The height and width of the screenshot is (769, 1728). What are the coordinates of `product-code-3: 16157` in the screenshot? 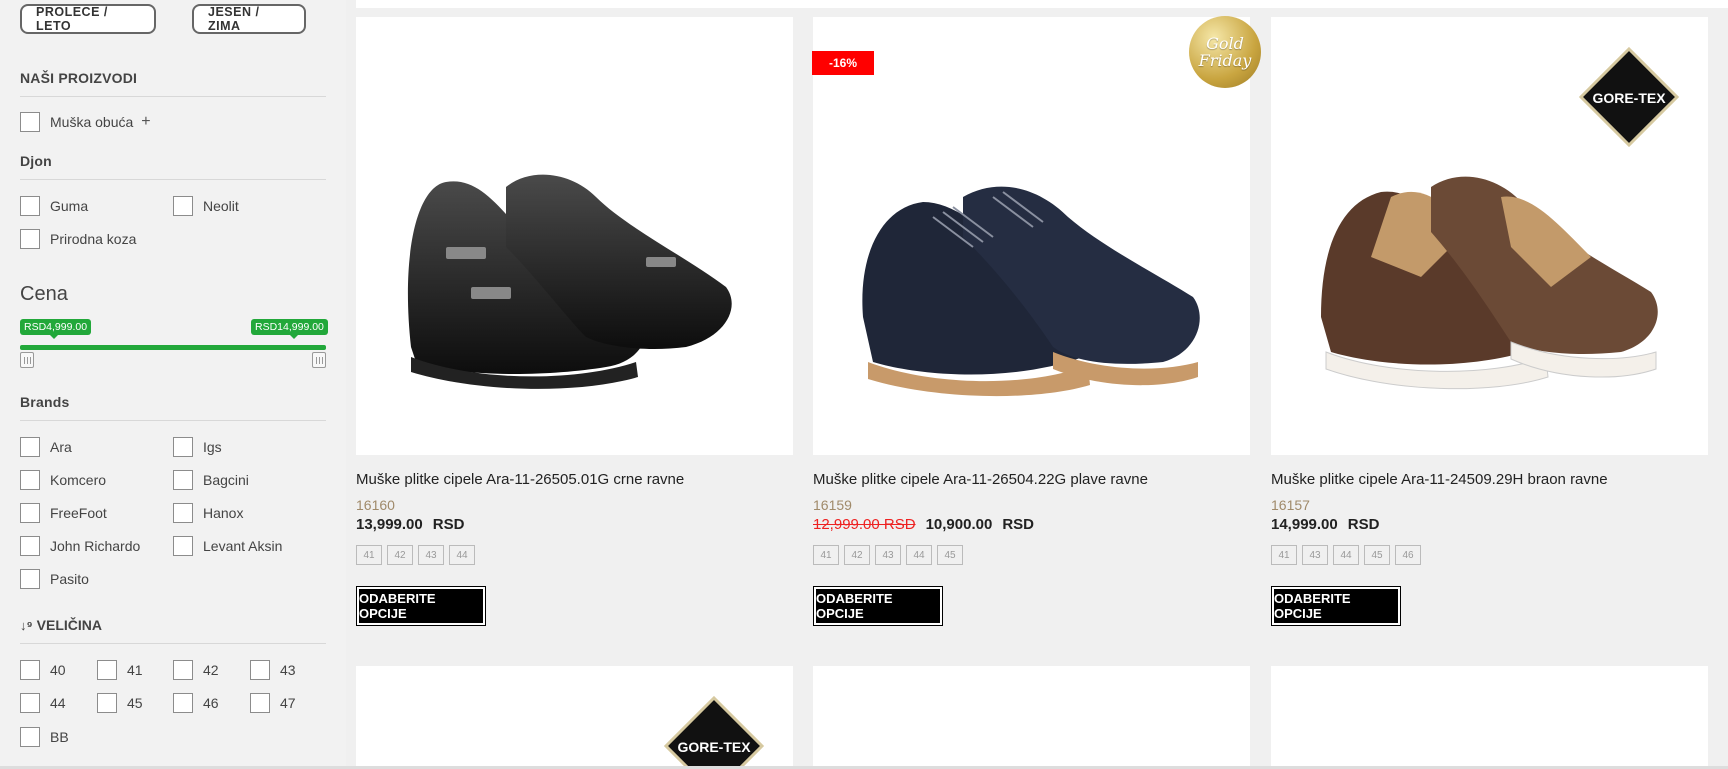 It's located at (1290, 505).